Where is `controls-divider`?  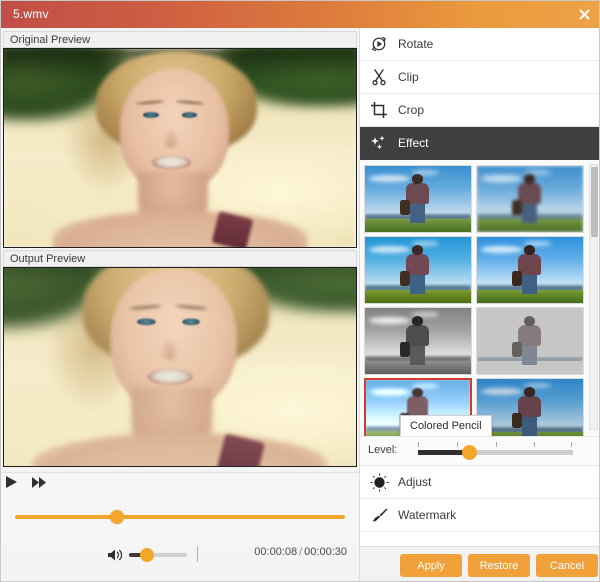
controls-divider is located at coordinates (197, 554).